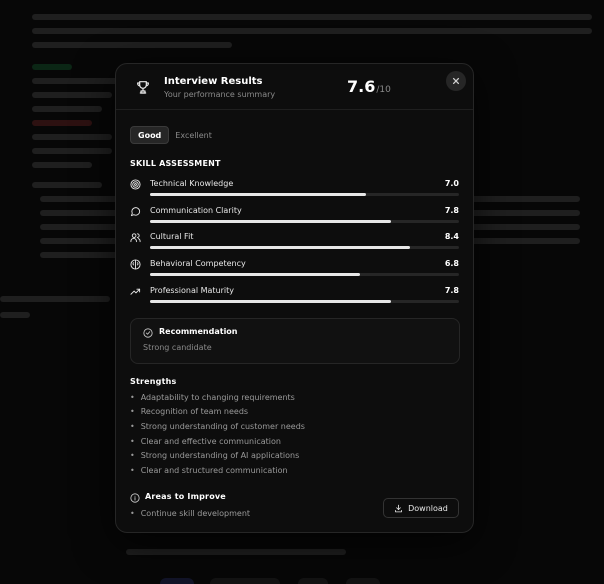 The width and height of the screenshot is (604, 584). Describe the element at coordinates (171, 135) in the screenshot. I see `rating-tabs: Good Excellent` at that location.